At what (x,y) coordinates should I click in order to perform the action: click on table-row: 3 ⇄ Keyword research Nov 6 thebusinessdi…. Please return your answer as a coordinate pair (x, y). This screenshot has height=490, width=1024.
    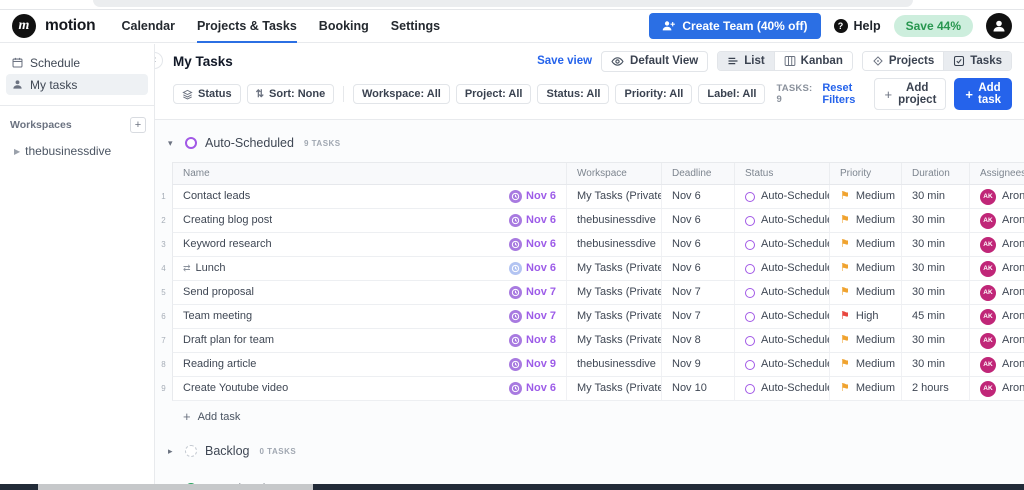
    Looking at the image, I should click on (589, 245).